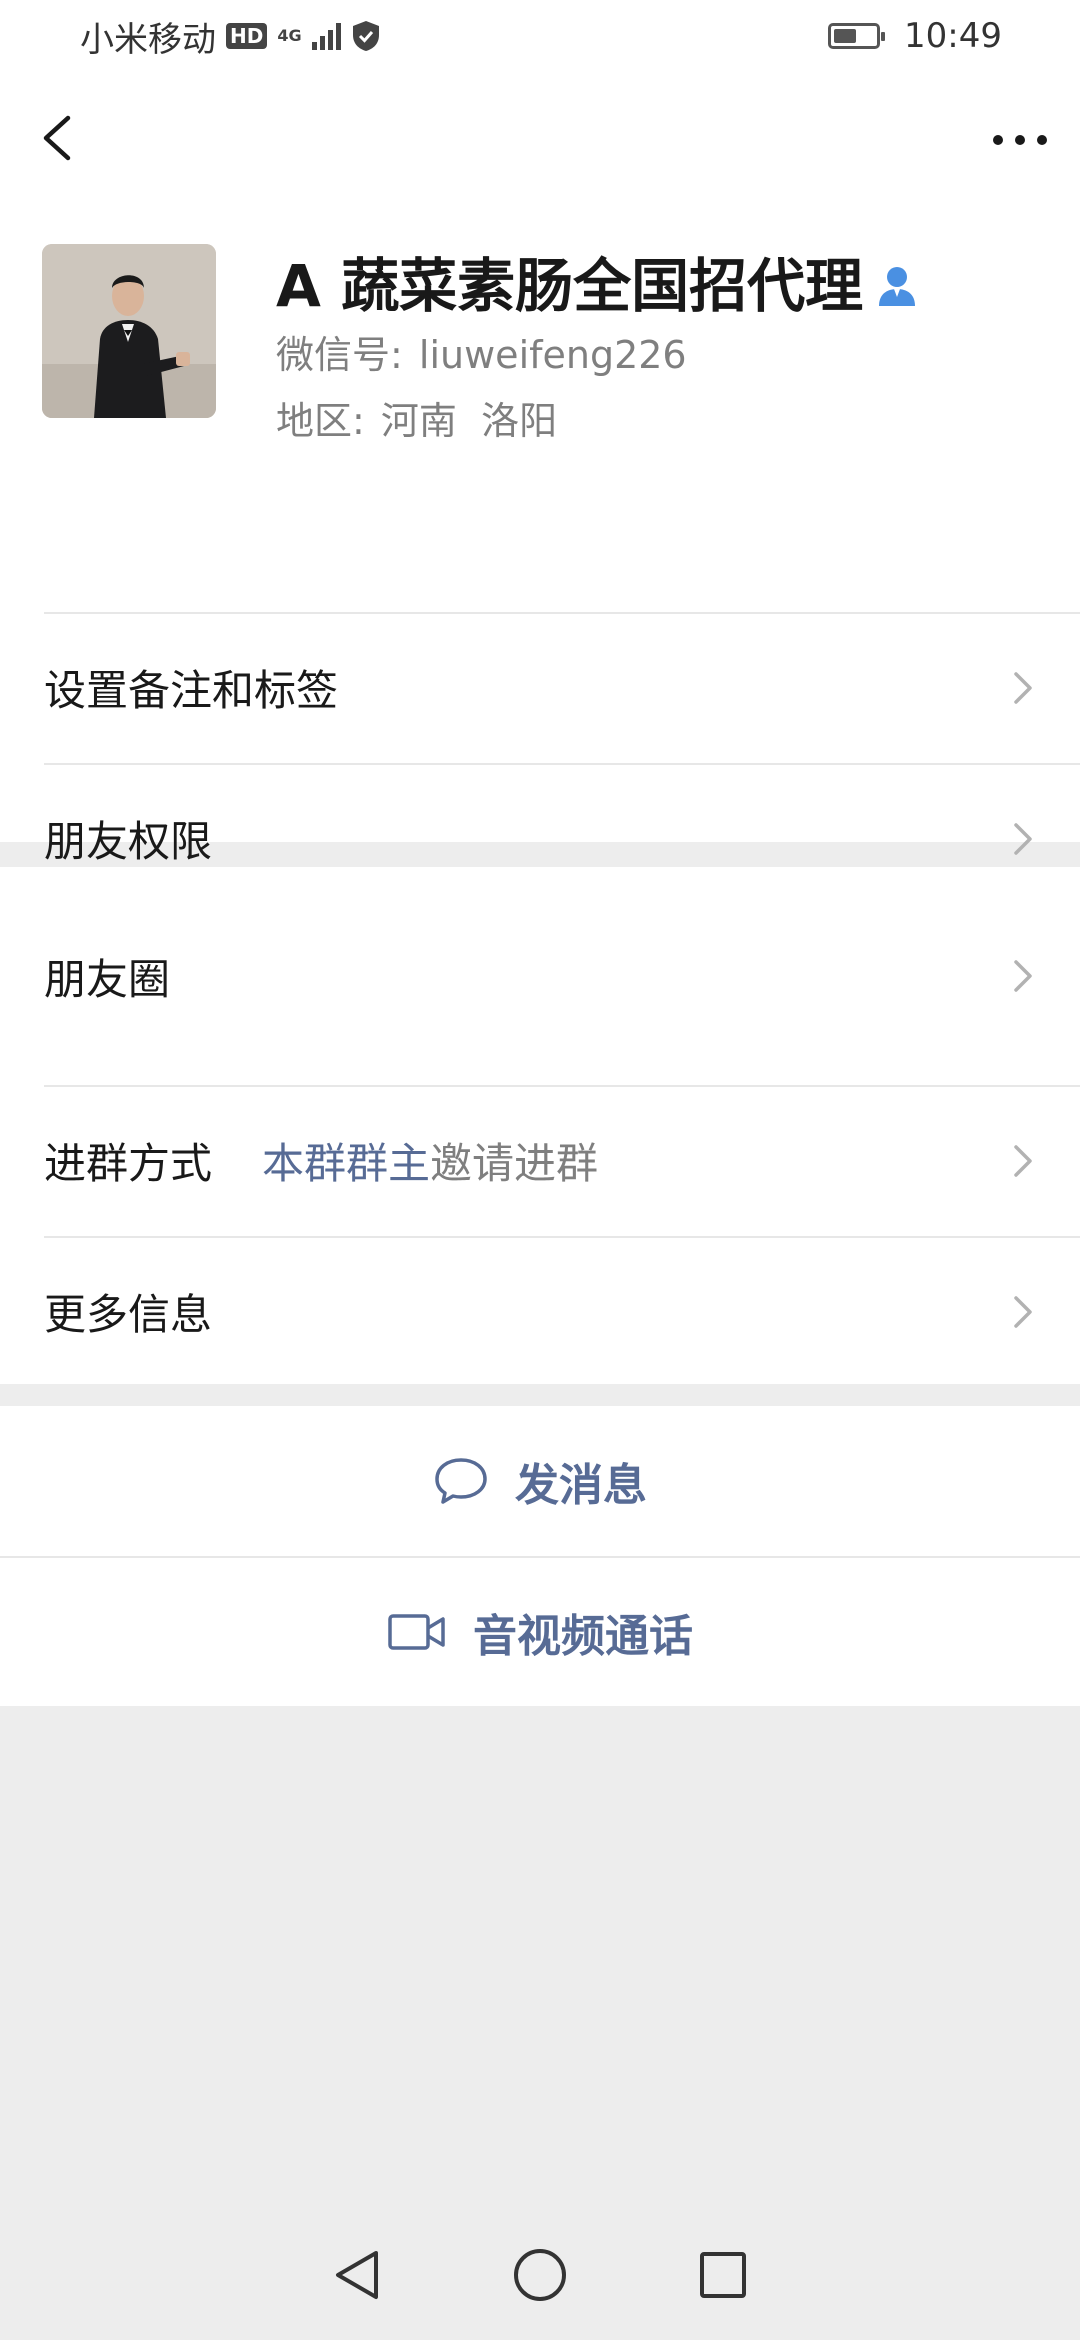 This screenshot has height=2340, width=1080. Describe the element at coordinates (514, 1163) in the screenshot. I see `join-method-text: 邀请进群` at that location.